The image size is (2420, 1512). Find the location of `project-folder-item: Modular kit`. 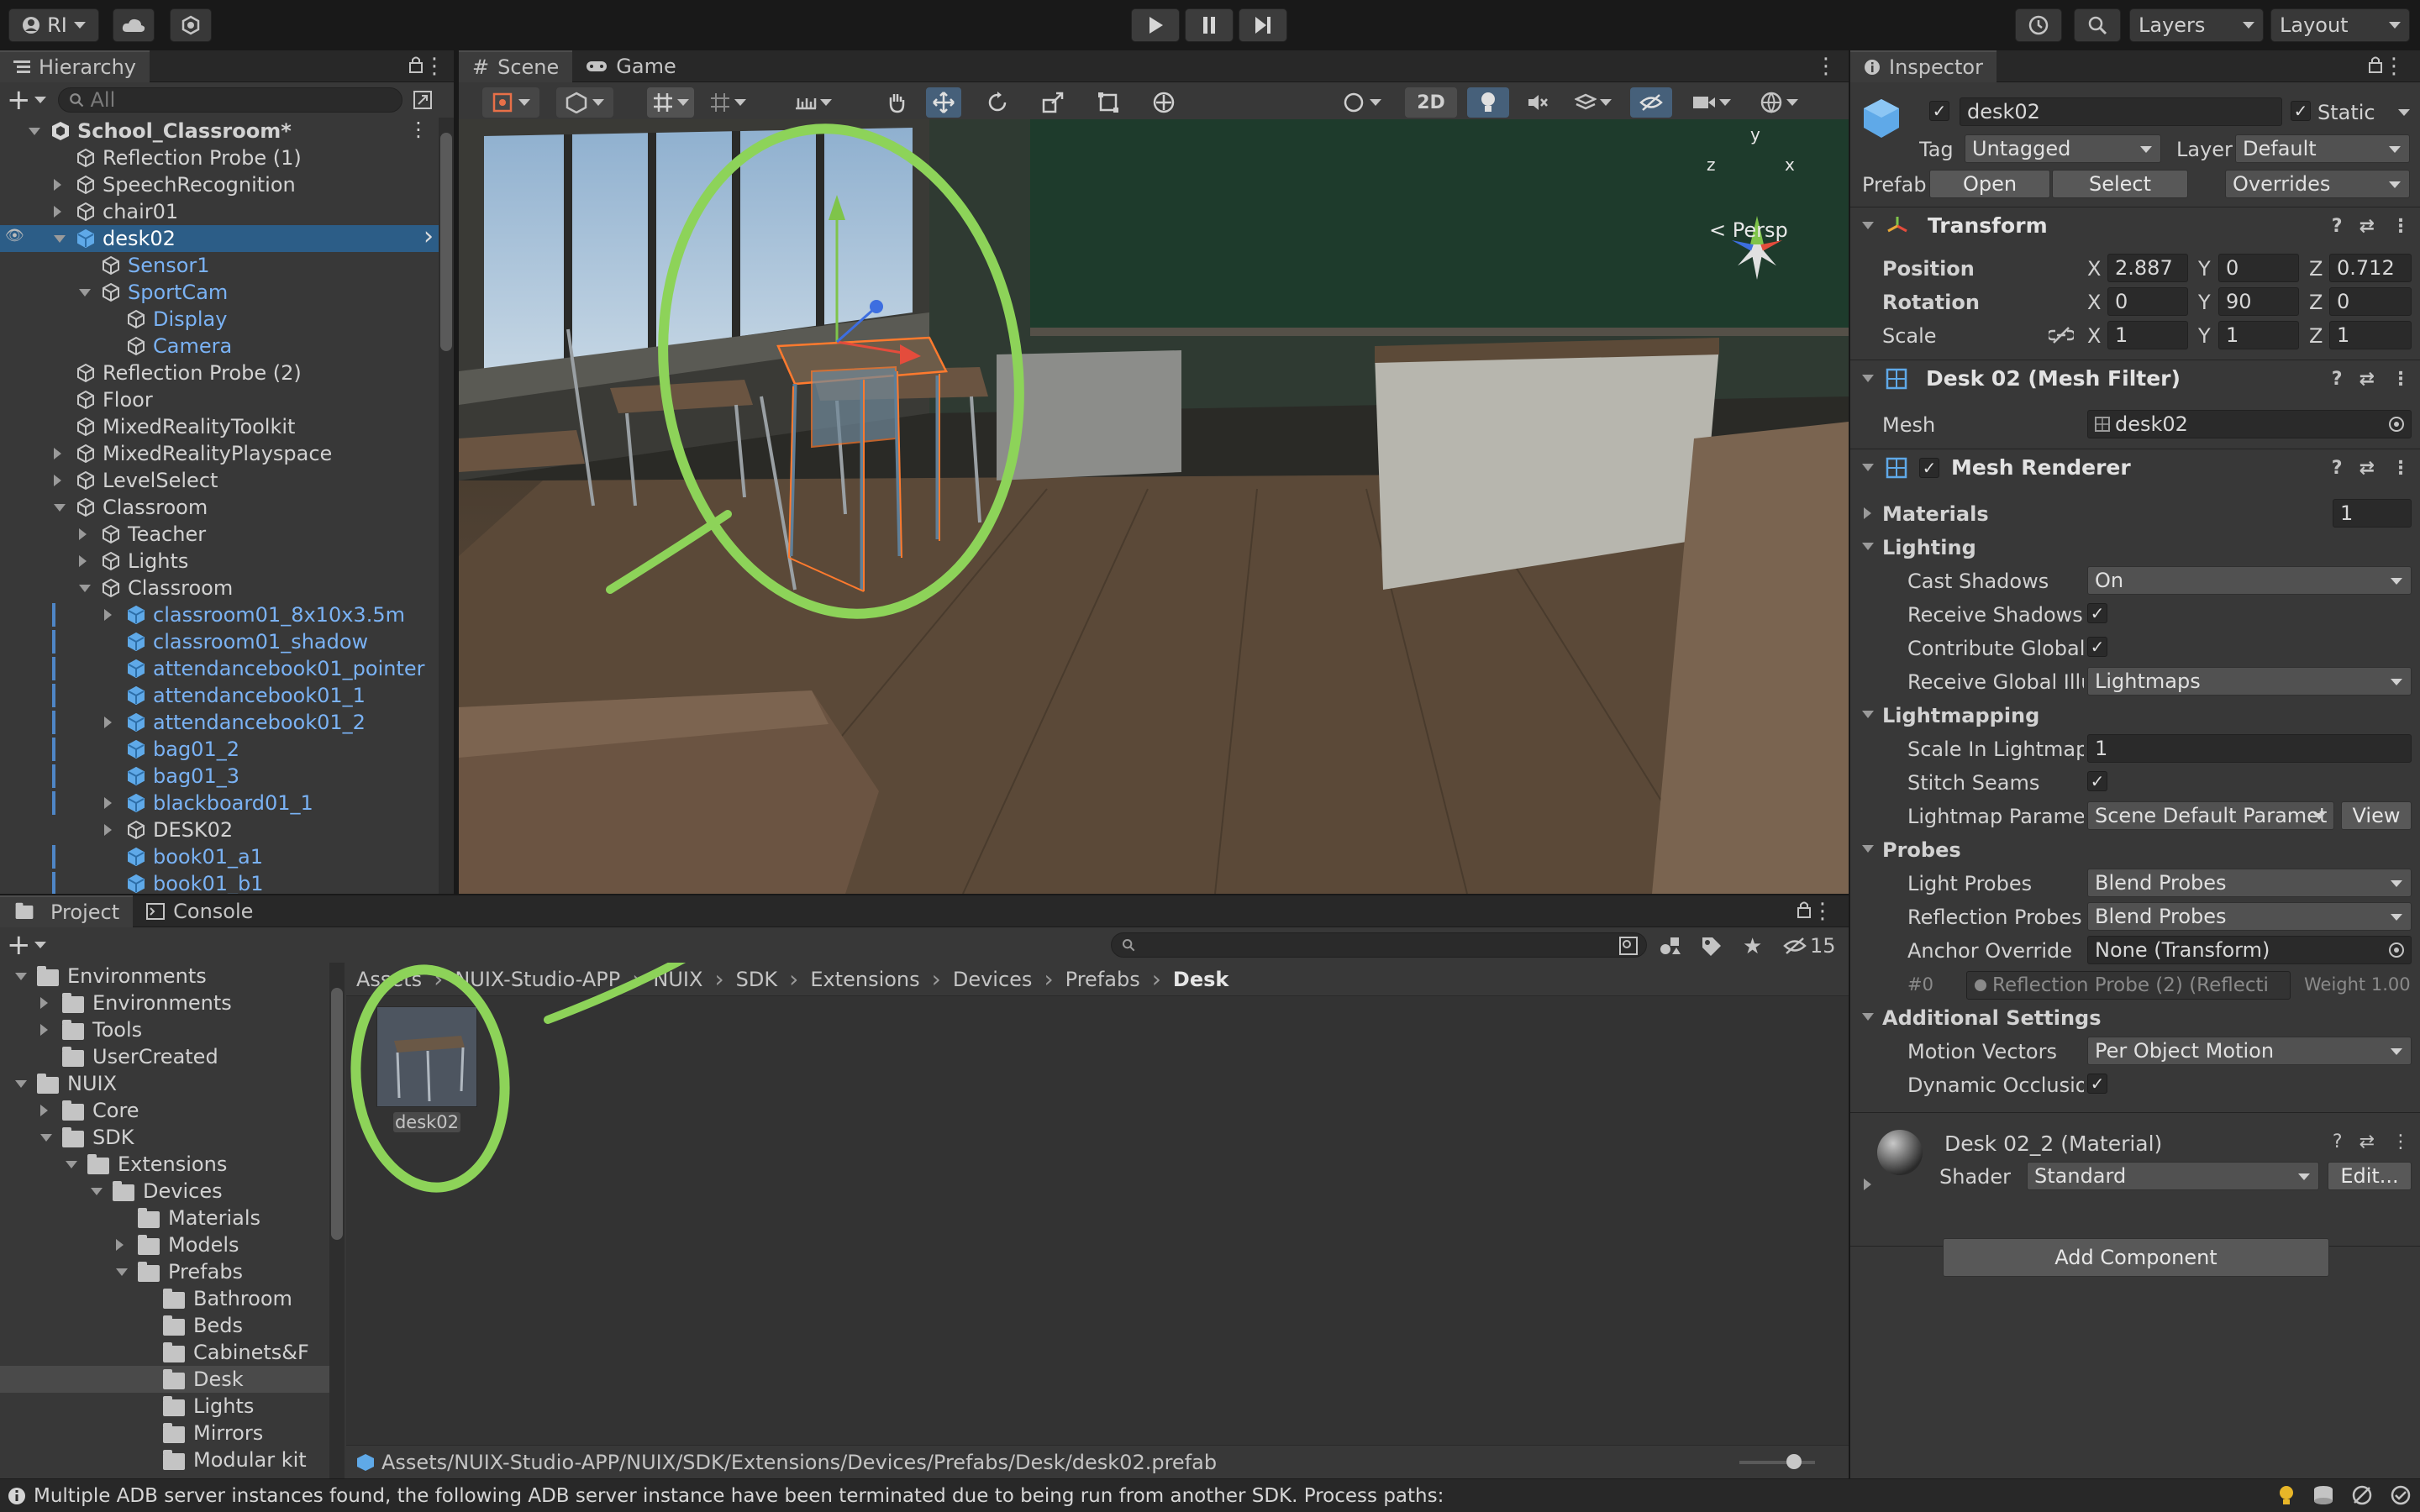

project-folder-item: Modular kit is located at coordinates (165, 1459).